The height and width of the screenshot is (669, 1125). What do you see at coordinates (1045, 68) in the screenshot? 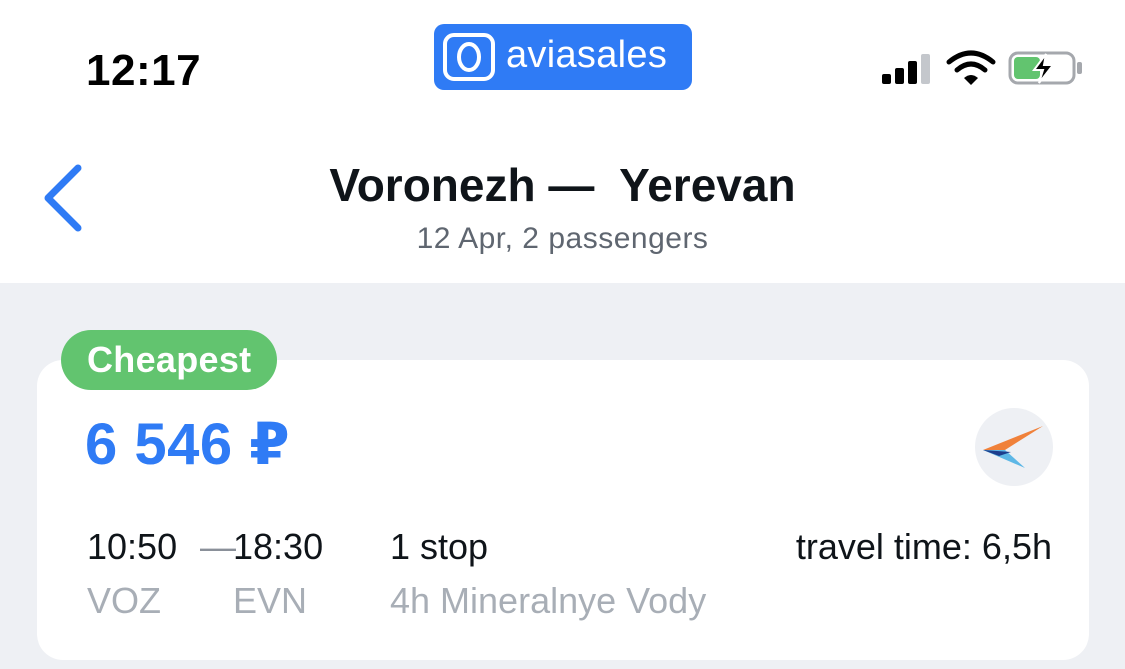
I see `battery-charging-icon` at bounding box center [1045, 68].